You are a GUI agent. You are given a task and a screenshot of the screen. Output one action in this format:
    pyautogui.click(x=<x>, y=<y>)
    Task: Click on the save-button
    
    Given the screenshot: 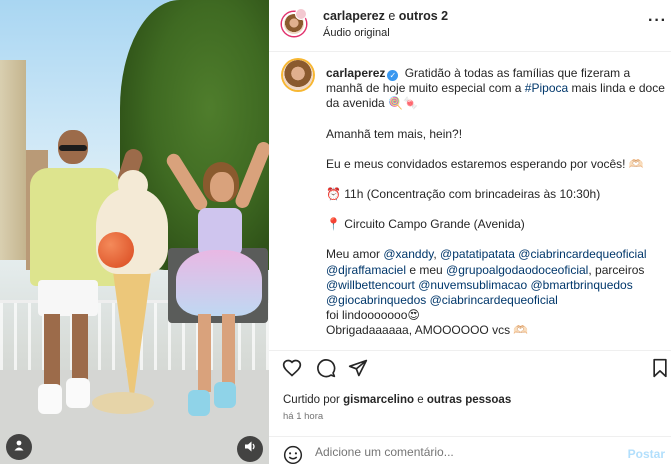 What is the action you would take?
    pyautogui.click(x=660, y=370)
    